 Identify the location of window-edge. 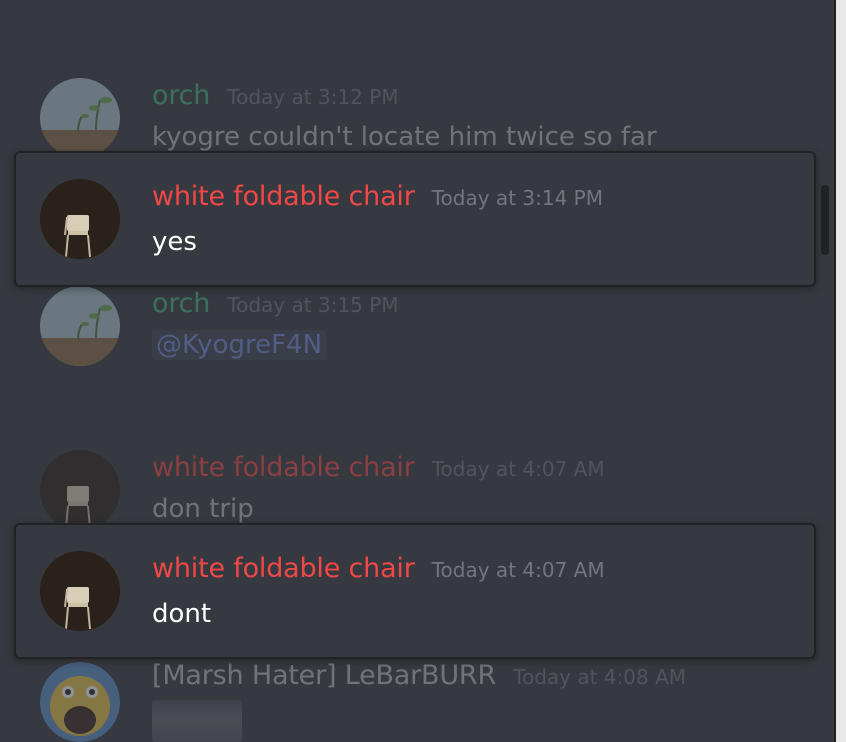
(840, 371).